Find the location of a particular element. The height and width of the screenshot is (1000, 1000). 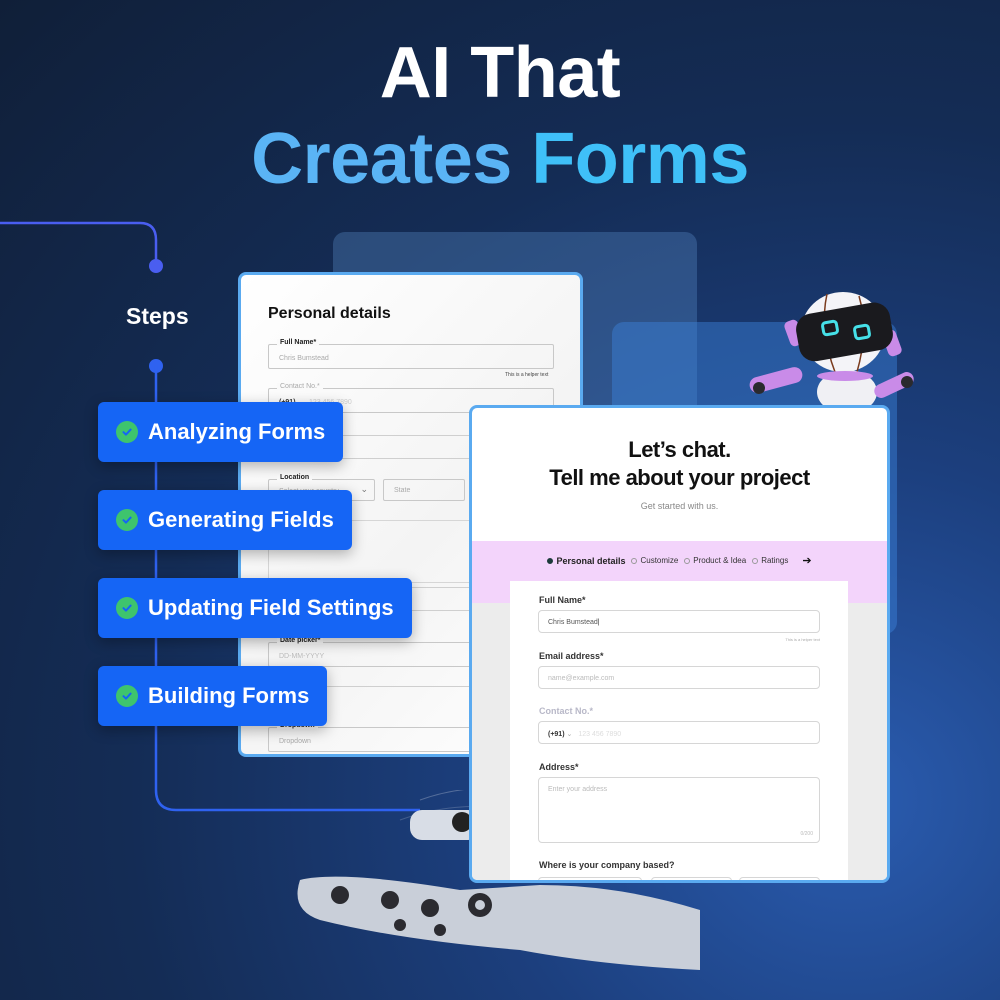

step-label: Generating Fields is located at coordinates (241, 519).